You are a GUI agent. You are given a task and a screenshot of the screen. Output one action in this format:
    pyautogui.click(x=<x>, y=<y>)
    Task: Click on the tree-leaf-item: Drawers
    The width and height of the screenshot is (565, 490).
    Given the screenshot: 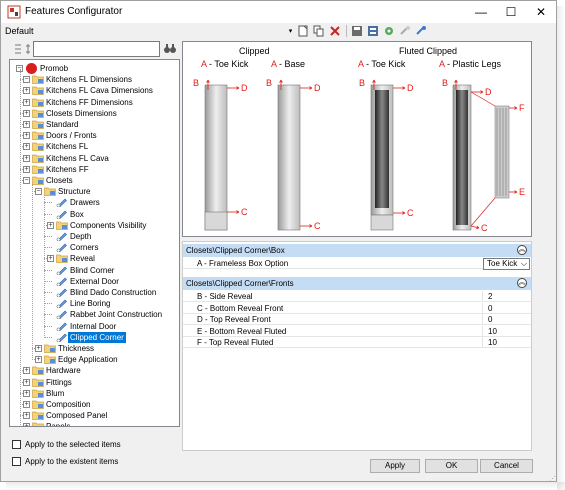 What is the action you would take?
    pyautogui.click(x=94, y=202)
    